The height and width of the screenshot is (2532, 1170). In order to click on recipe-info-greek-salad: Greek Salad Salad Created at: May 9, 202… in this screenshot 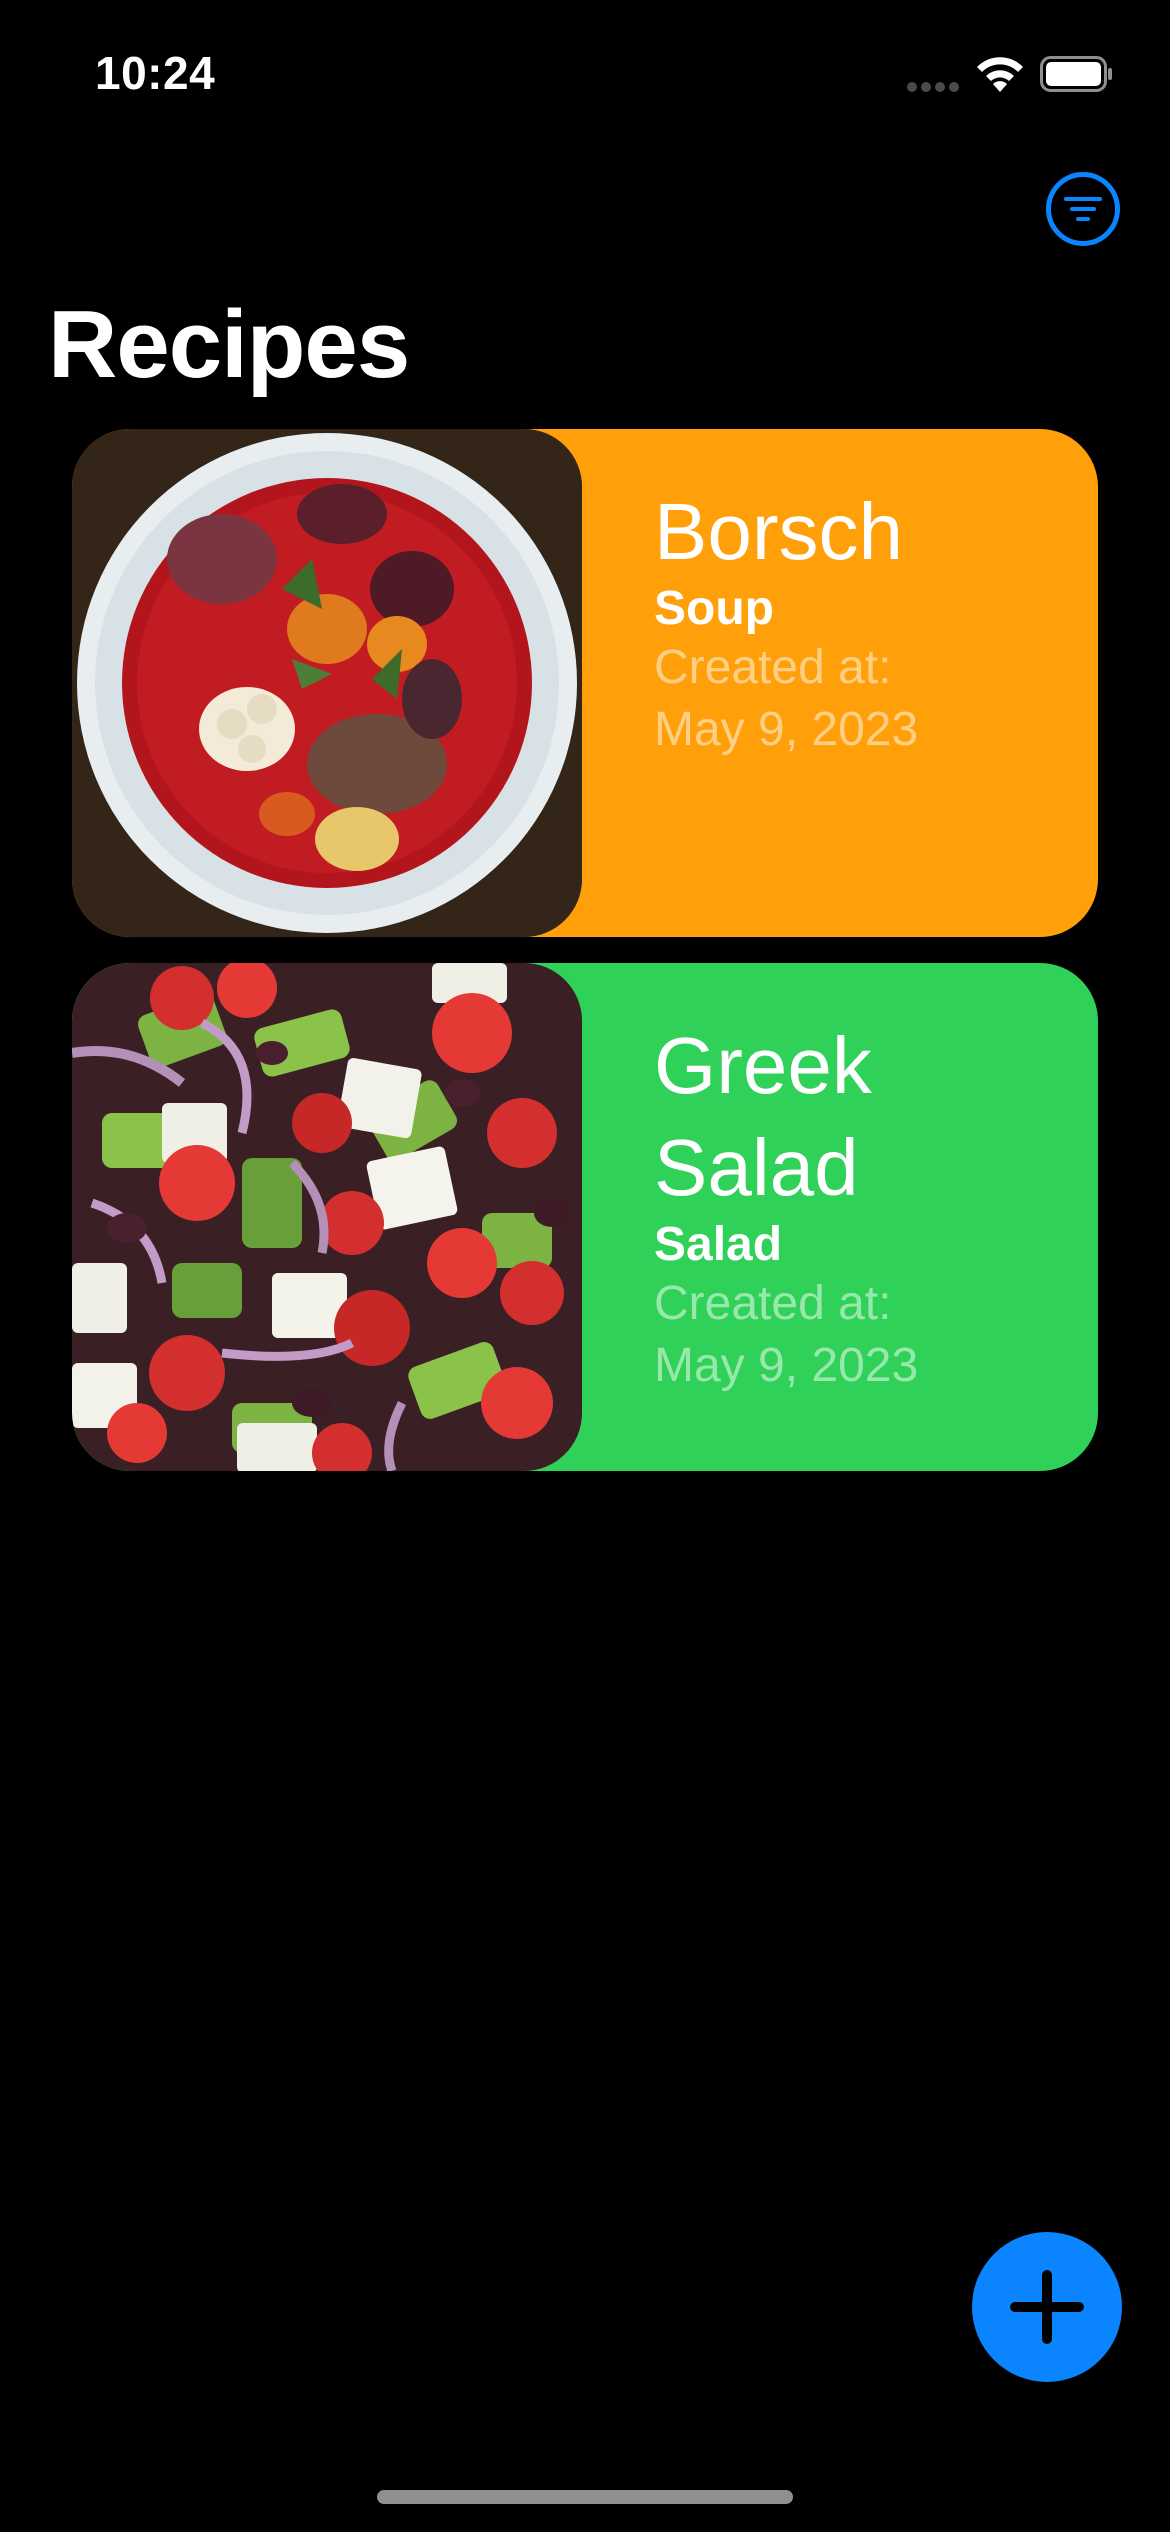, I will do `click(864, 1206)`.